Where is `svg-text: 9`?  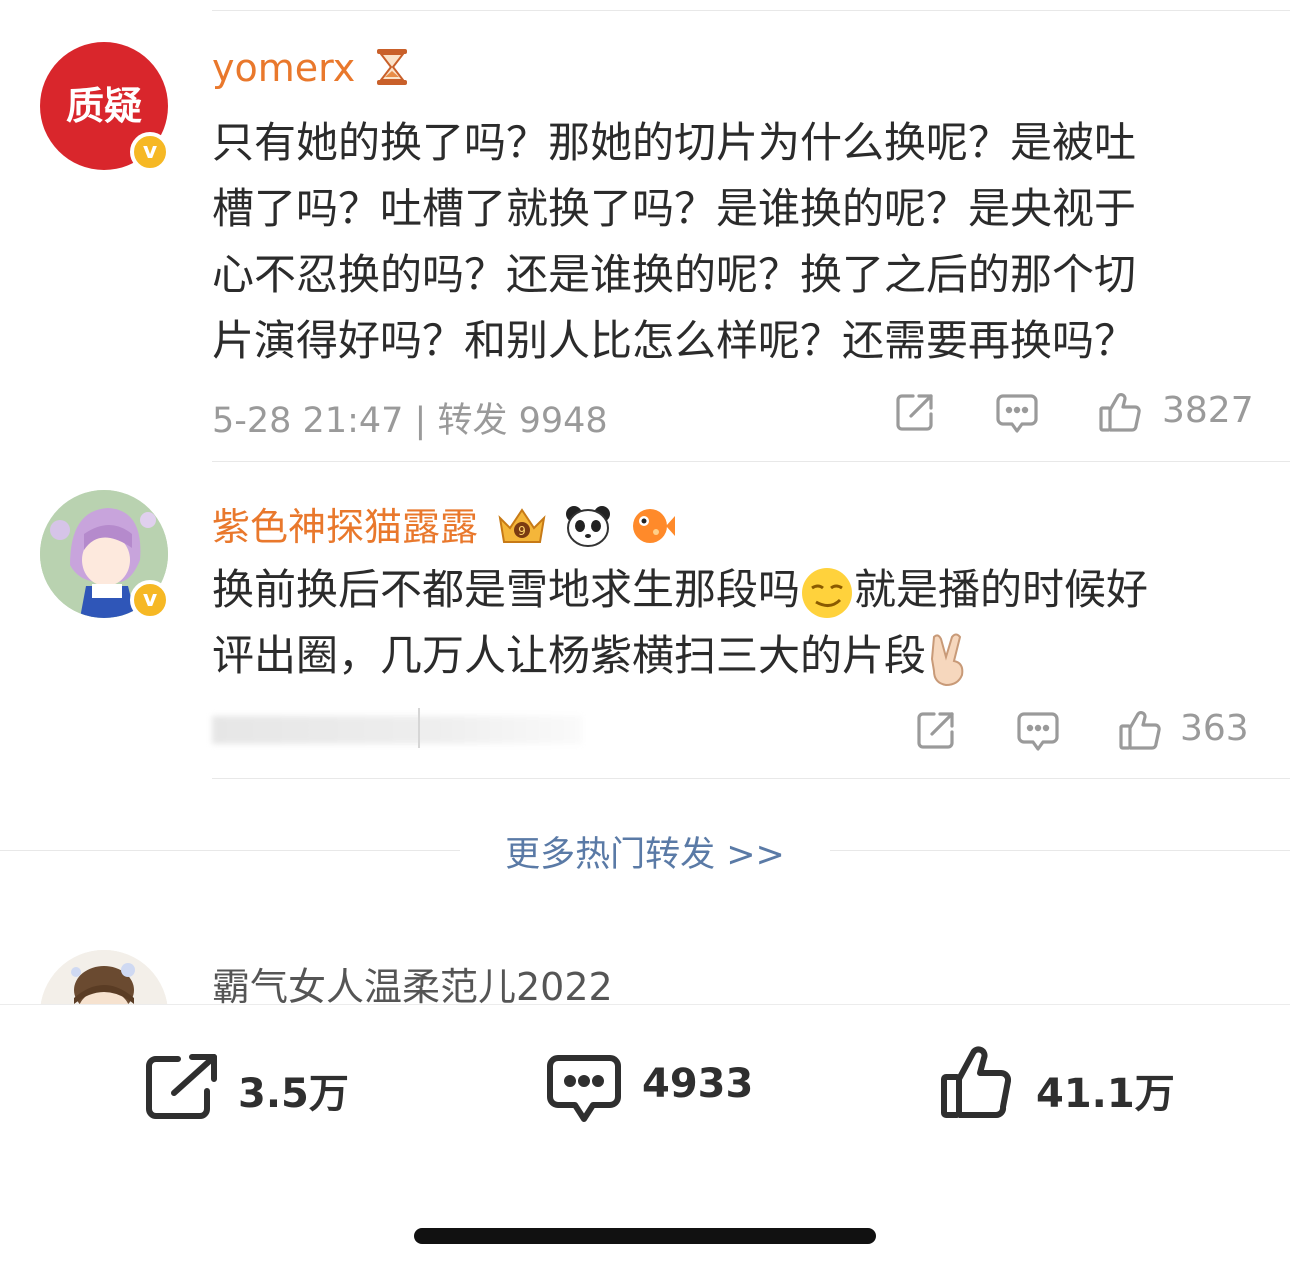 svg-text: 9 is located at coordinates (522, 531).